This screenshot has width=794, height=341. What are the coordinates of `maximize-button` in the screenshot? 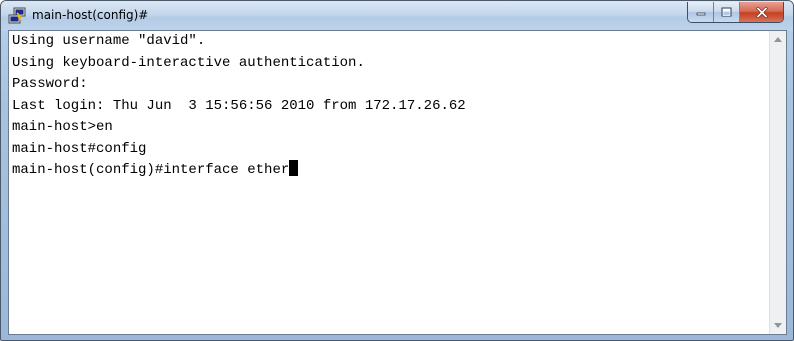 It's located at (727, 12).